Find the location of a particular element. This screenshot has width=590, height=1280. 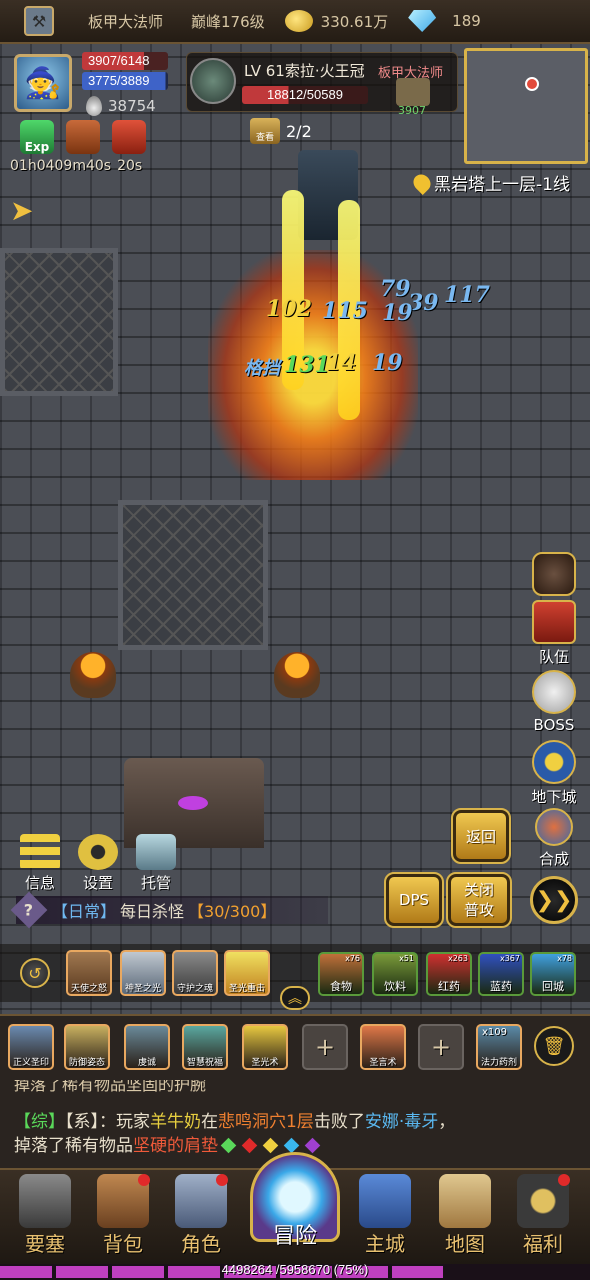

inspect-chest-button: 查看 is located at coordinates (265, 131).